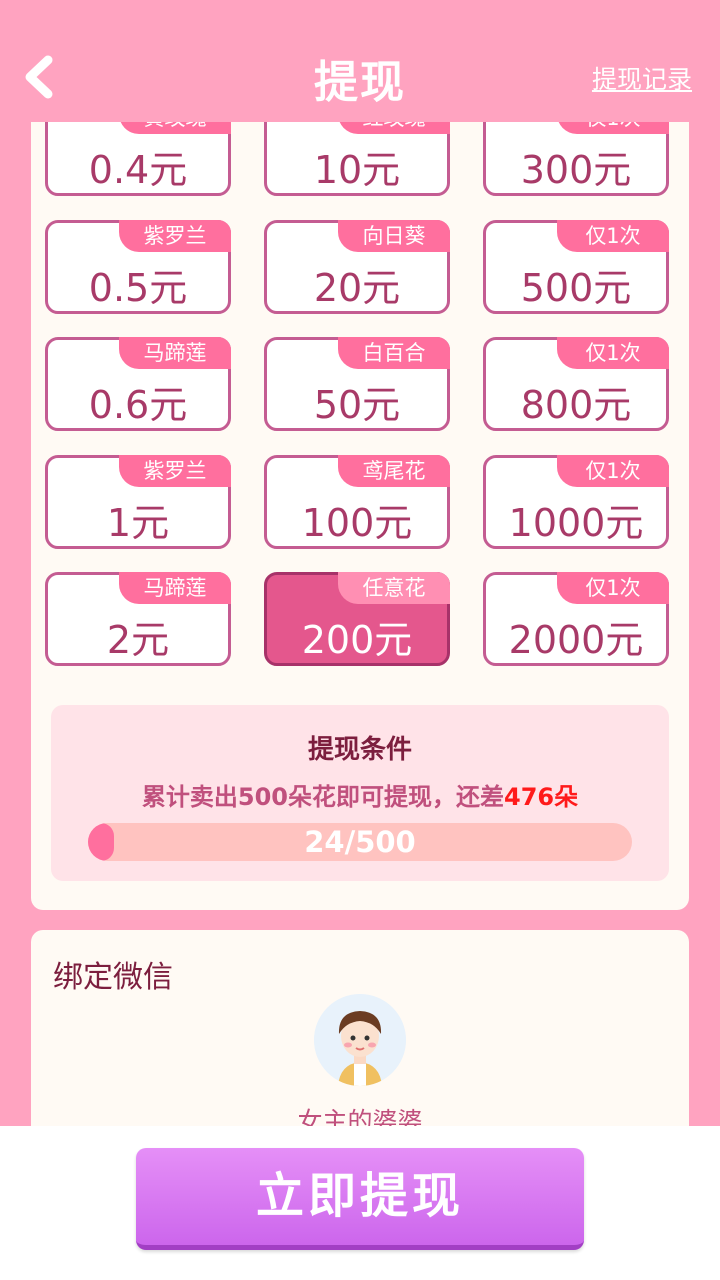 Image resolution: width=720 pixels, height=1280 pixels. I want to click on withdraw-record-link: 提现记录, so click(642, 78).